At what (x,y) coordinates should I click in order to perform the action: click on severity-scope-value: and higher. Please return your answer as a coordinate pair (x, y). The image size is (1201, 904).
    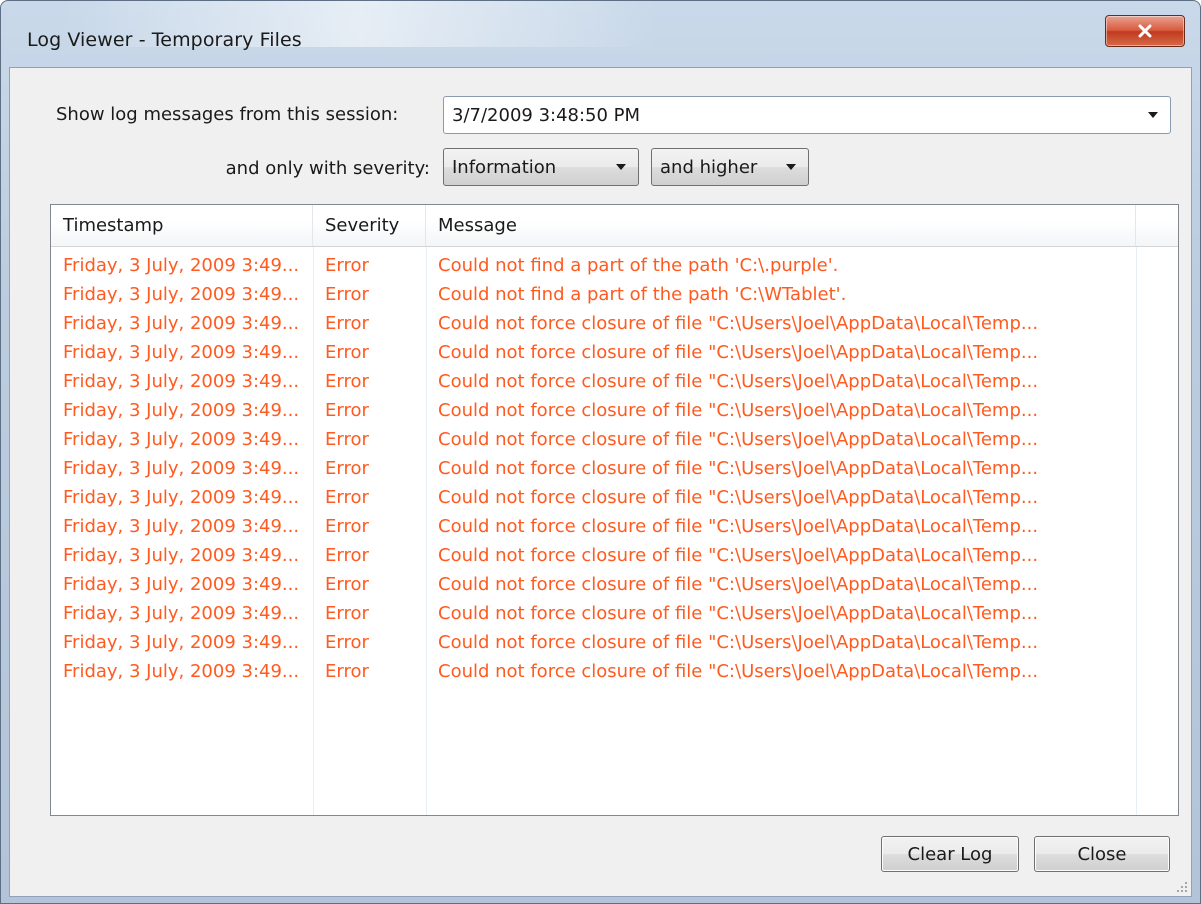
    Looking at the image, I should click on (709, 167).